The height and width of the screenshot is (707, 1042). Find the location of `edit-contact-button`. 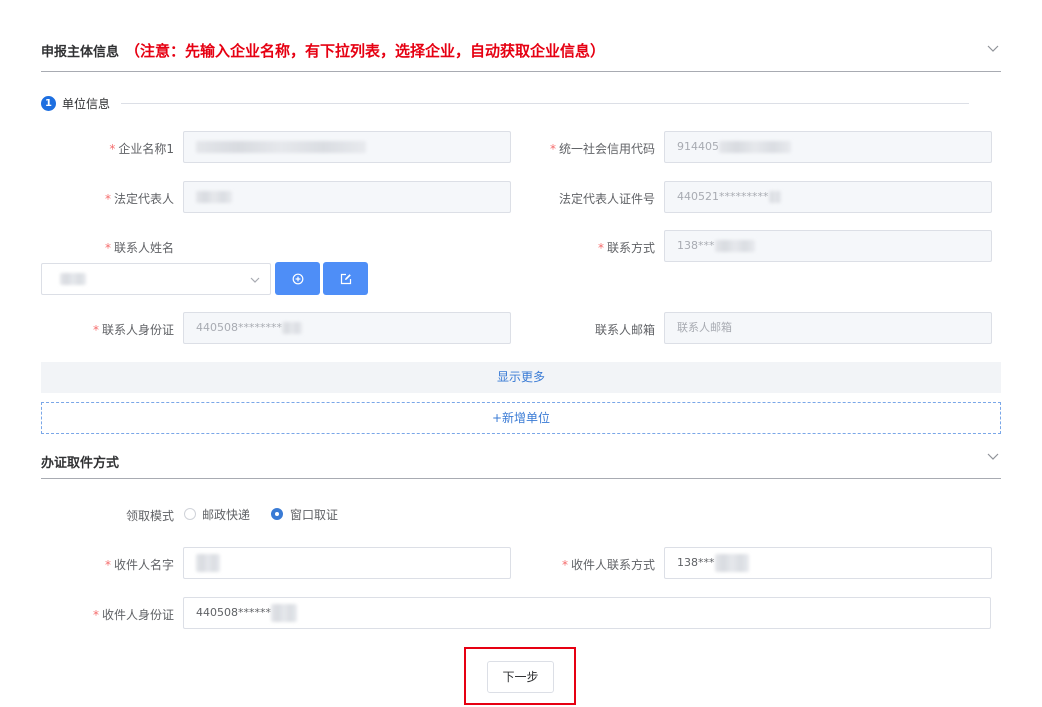

edit-contact-button is located at coordinates (345, 278).